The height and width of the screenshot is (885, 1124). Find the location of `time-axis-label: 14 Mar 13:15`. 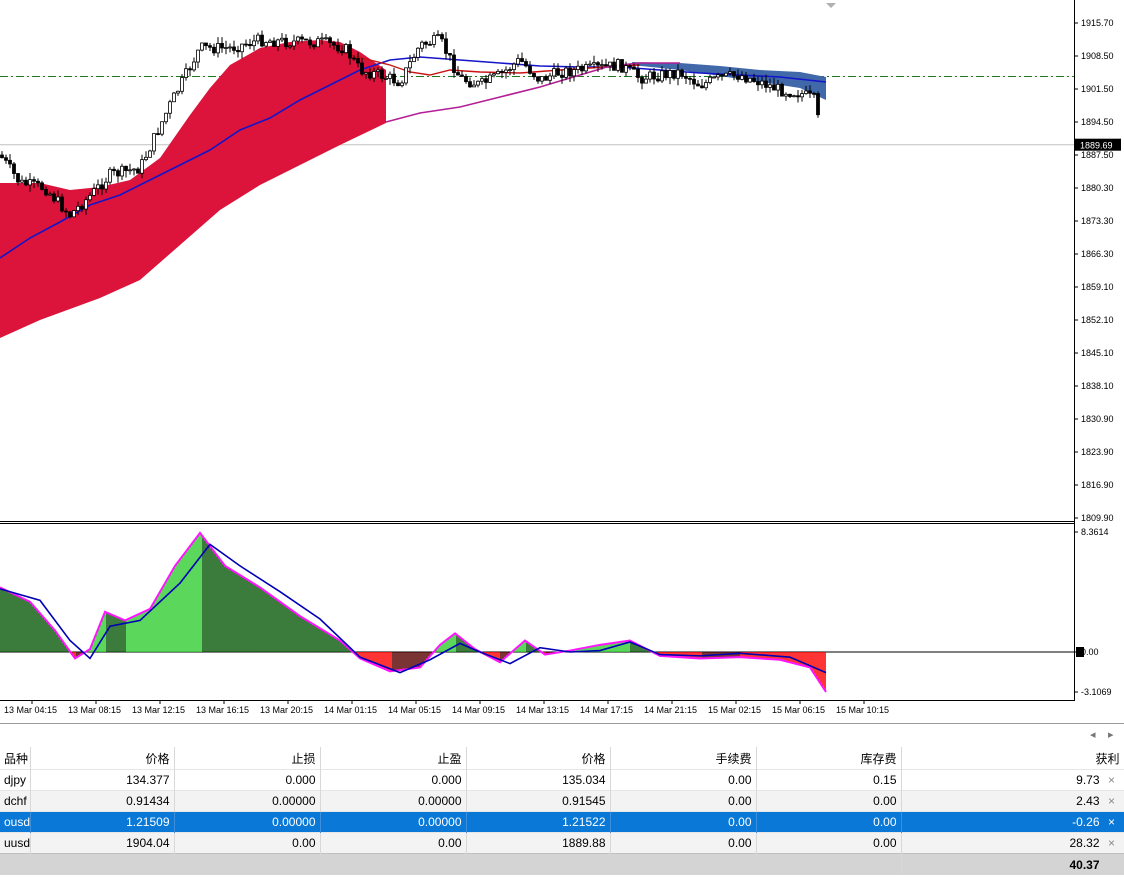

time-axis-label: 14 Mar 13:15 is located at coordinates (542, 710).